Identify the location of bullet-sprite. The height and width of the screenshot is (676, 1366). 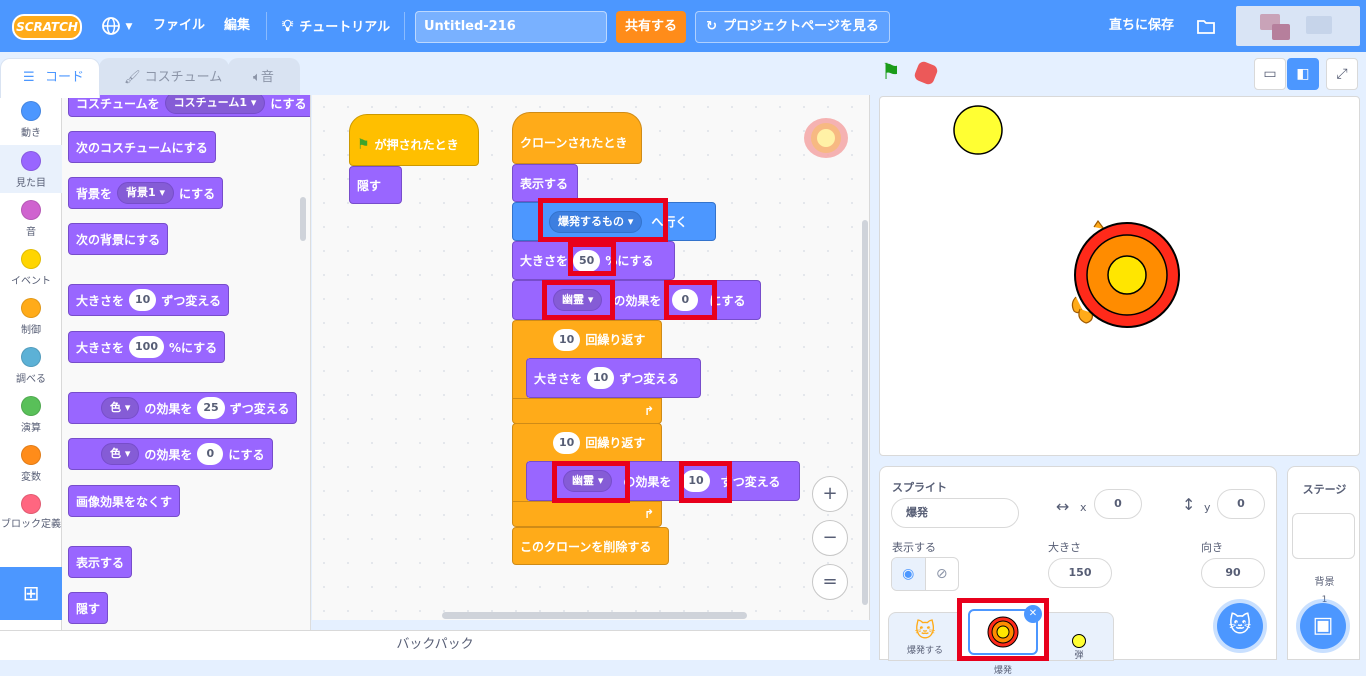
(978, 130).